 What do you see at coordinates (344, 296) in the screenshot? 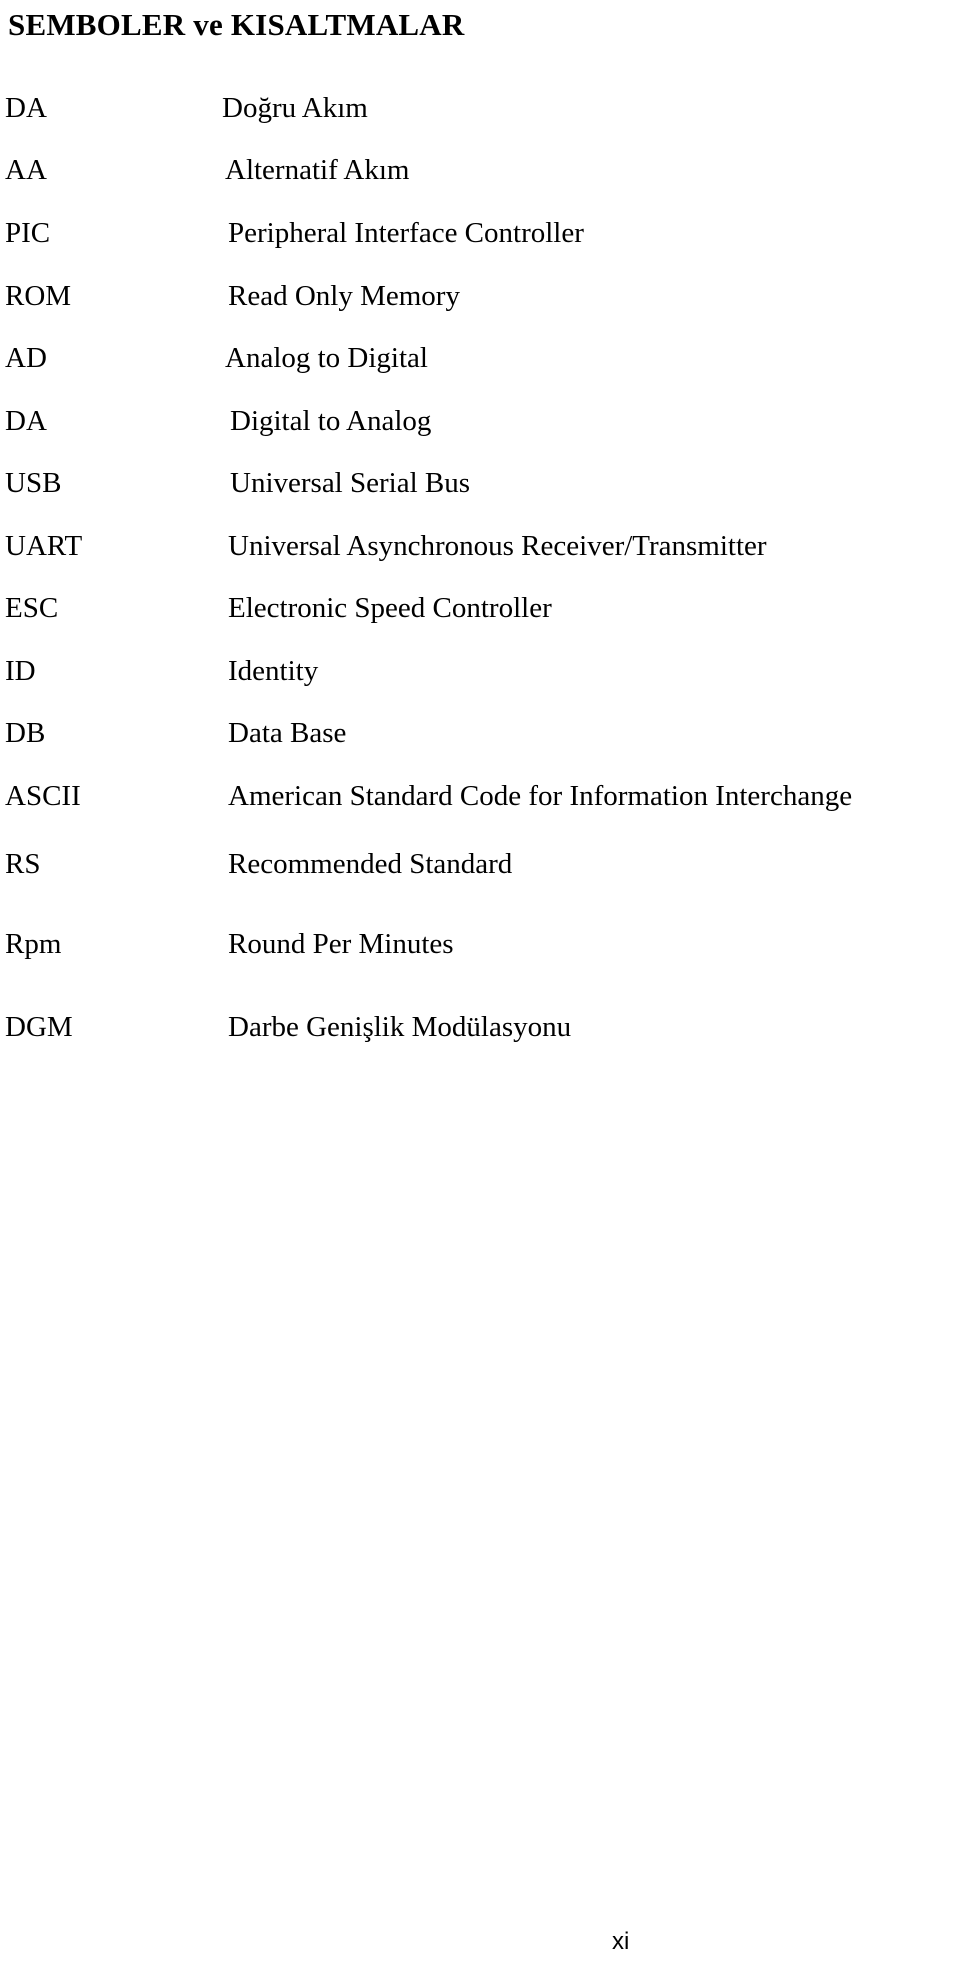
I see `abbreviation-definition: Read Only Memory` at bounding box center [344, 296].